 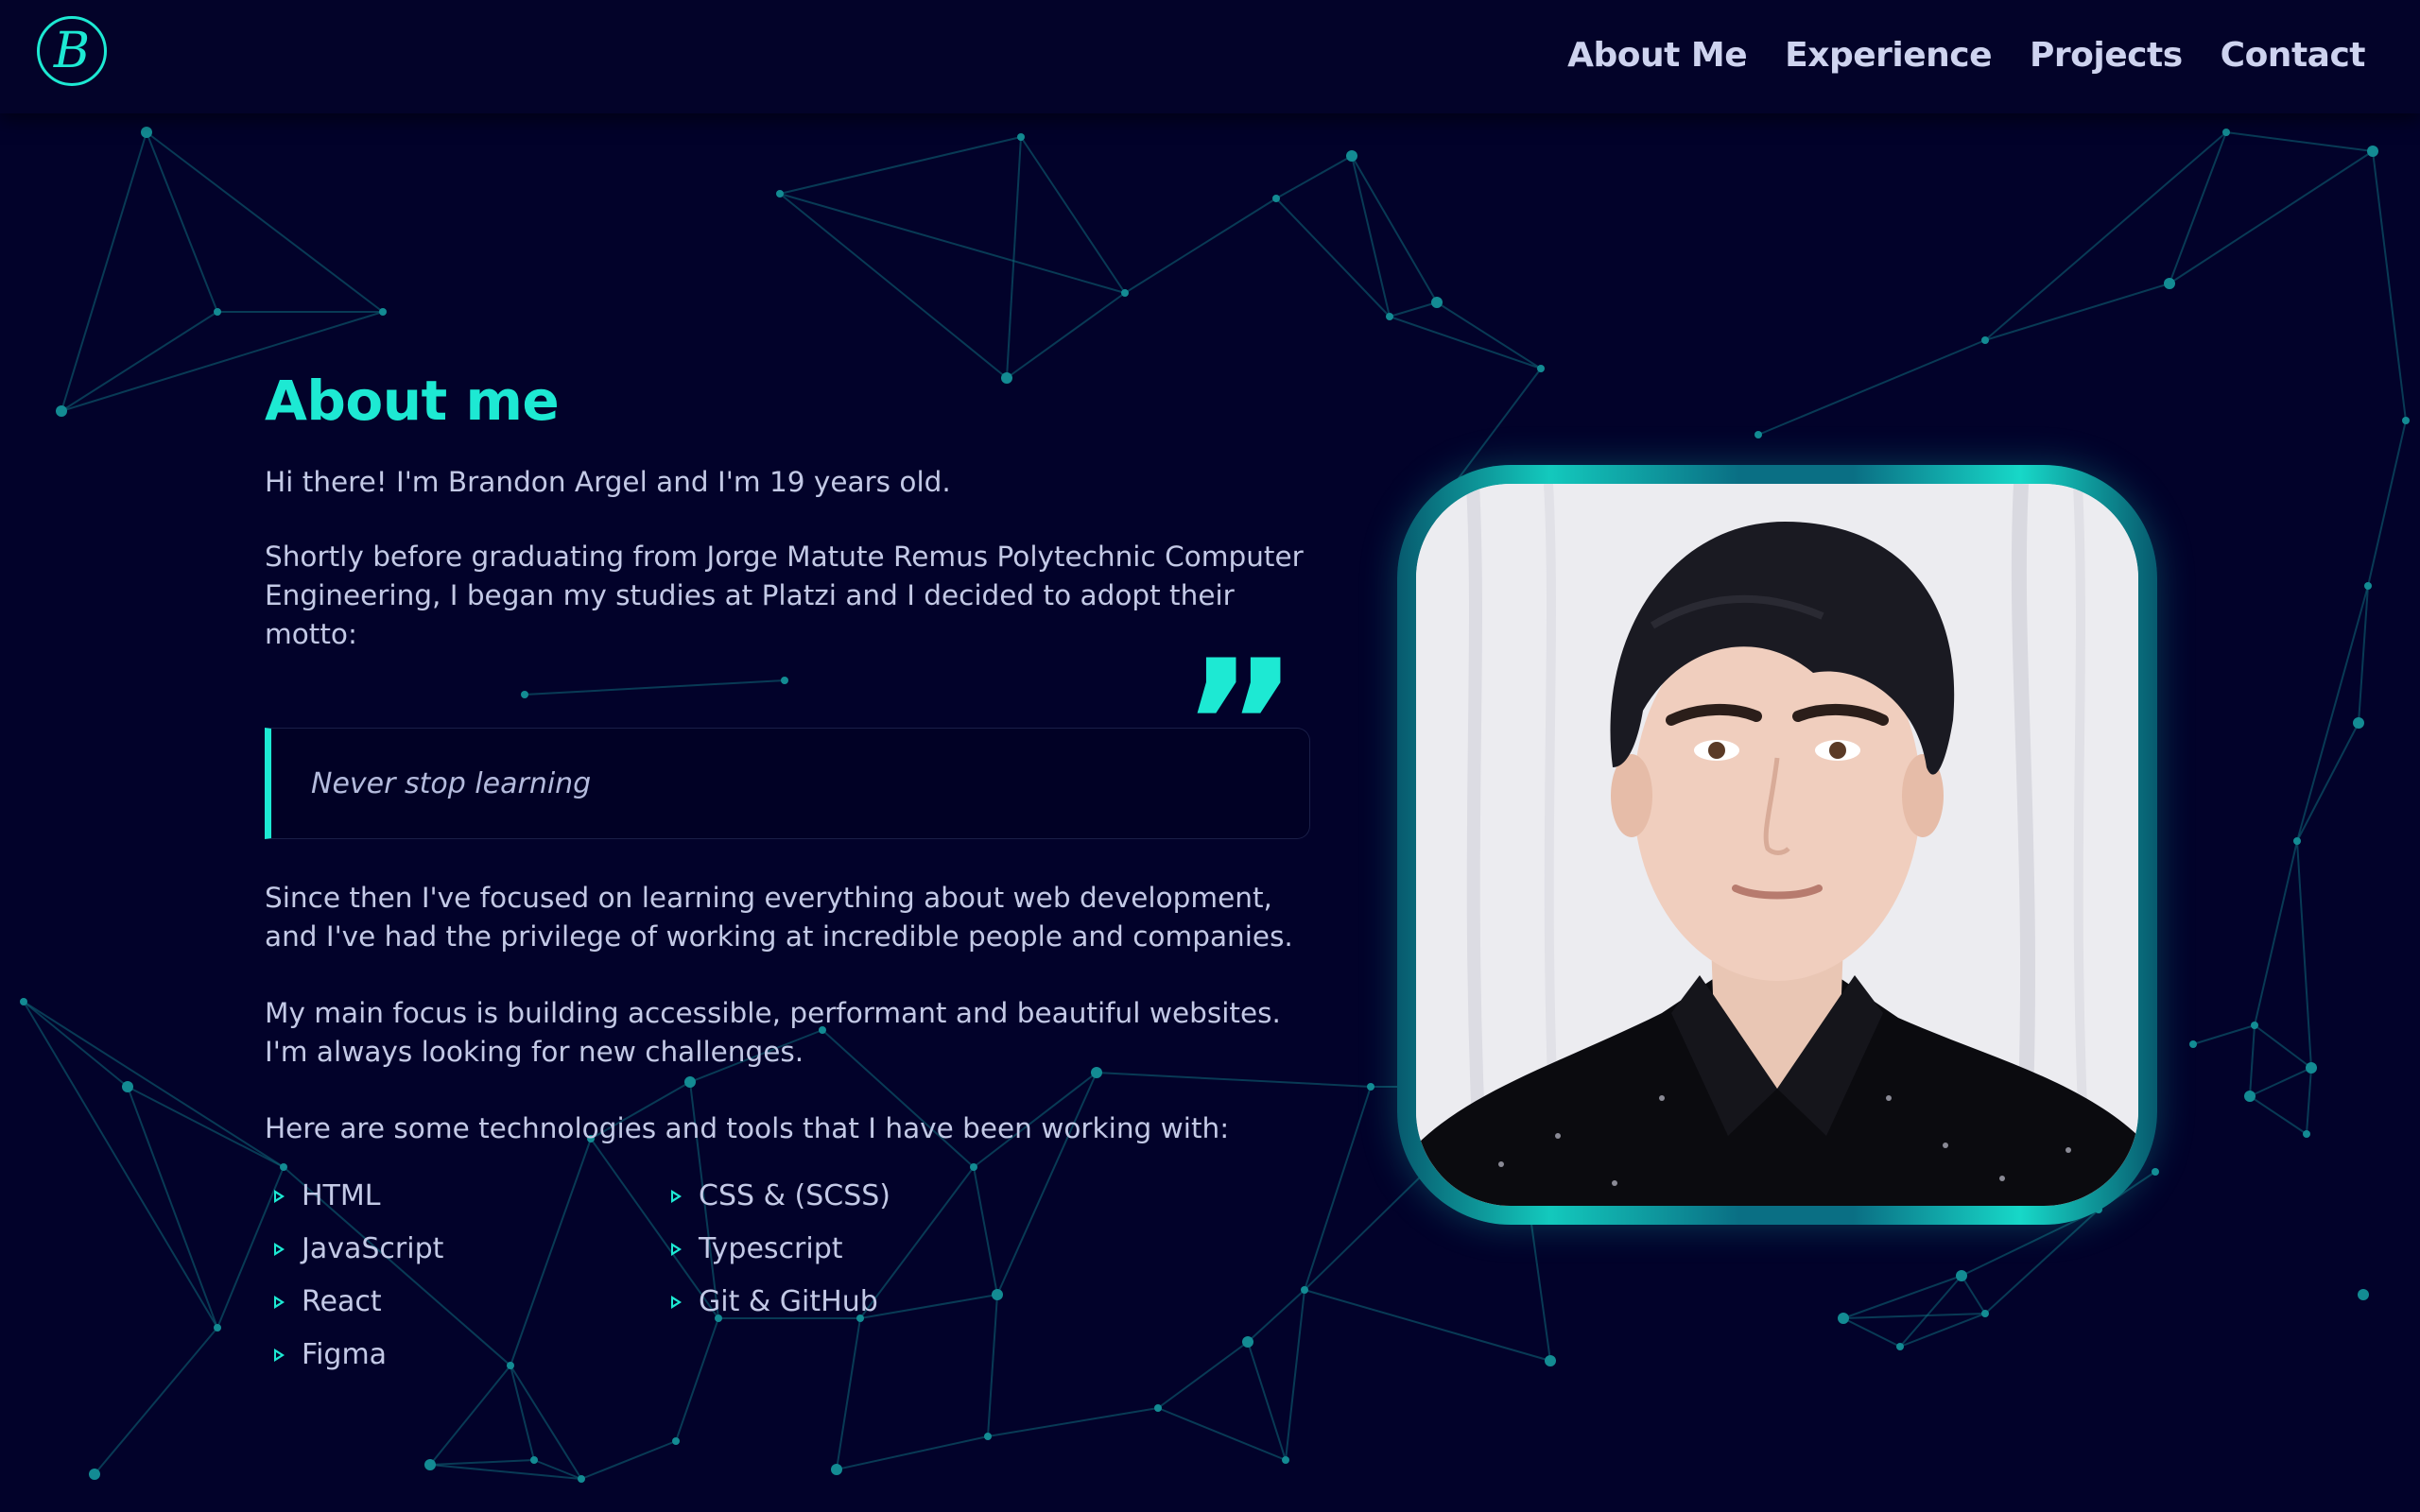 What do you see at coordinates (2106, 55) in the screenshot?
I see `nav-link-projects: Projects` at bounding box center [2106, 55].